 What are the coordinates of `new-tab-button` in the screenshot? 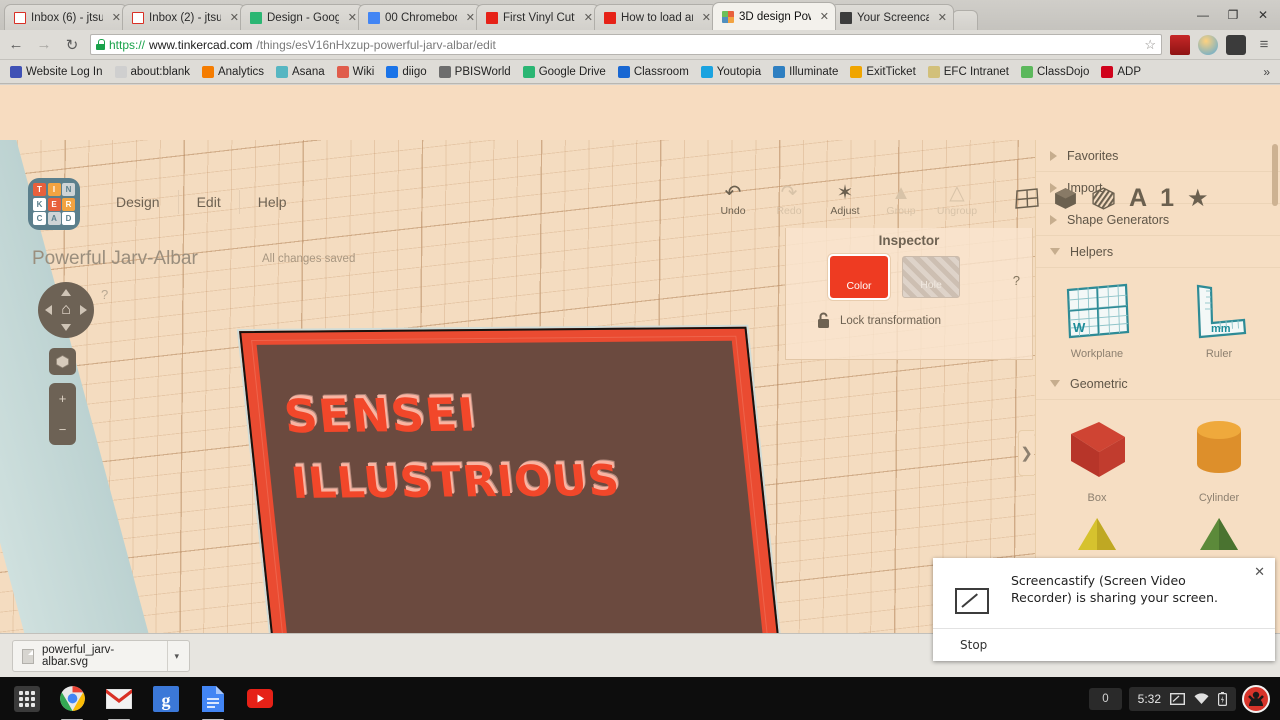 It's located at (965, 20).